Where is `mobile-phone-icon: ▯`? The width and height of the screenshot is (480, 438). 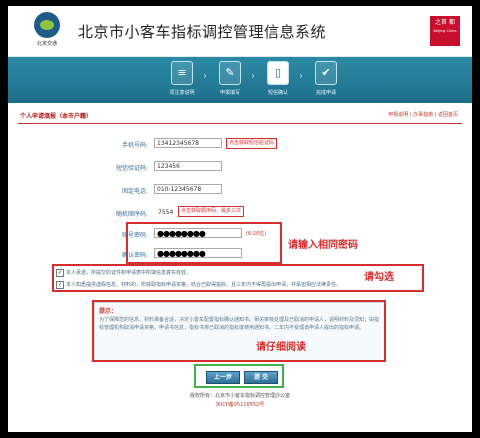
mobile-phone-icon: ▯ is located at coordinates (278, 73).